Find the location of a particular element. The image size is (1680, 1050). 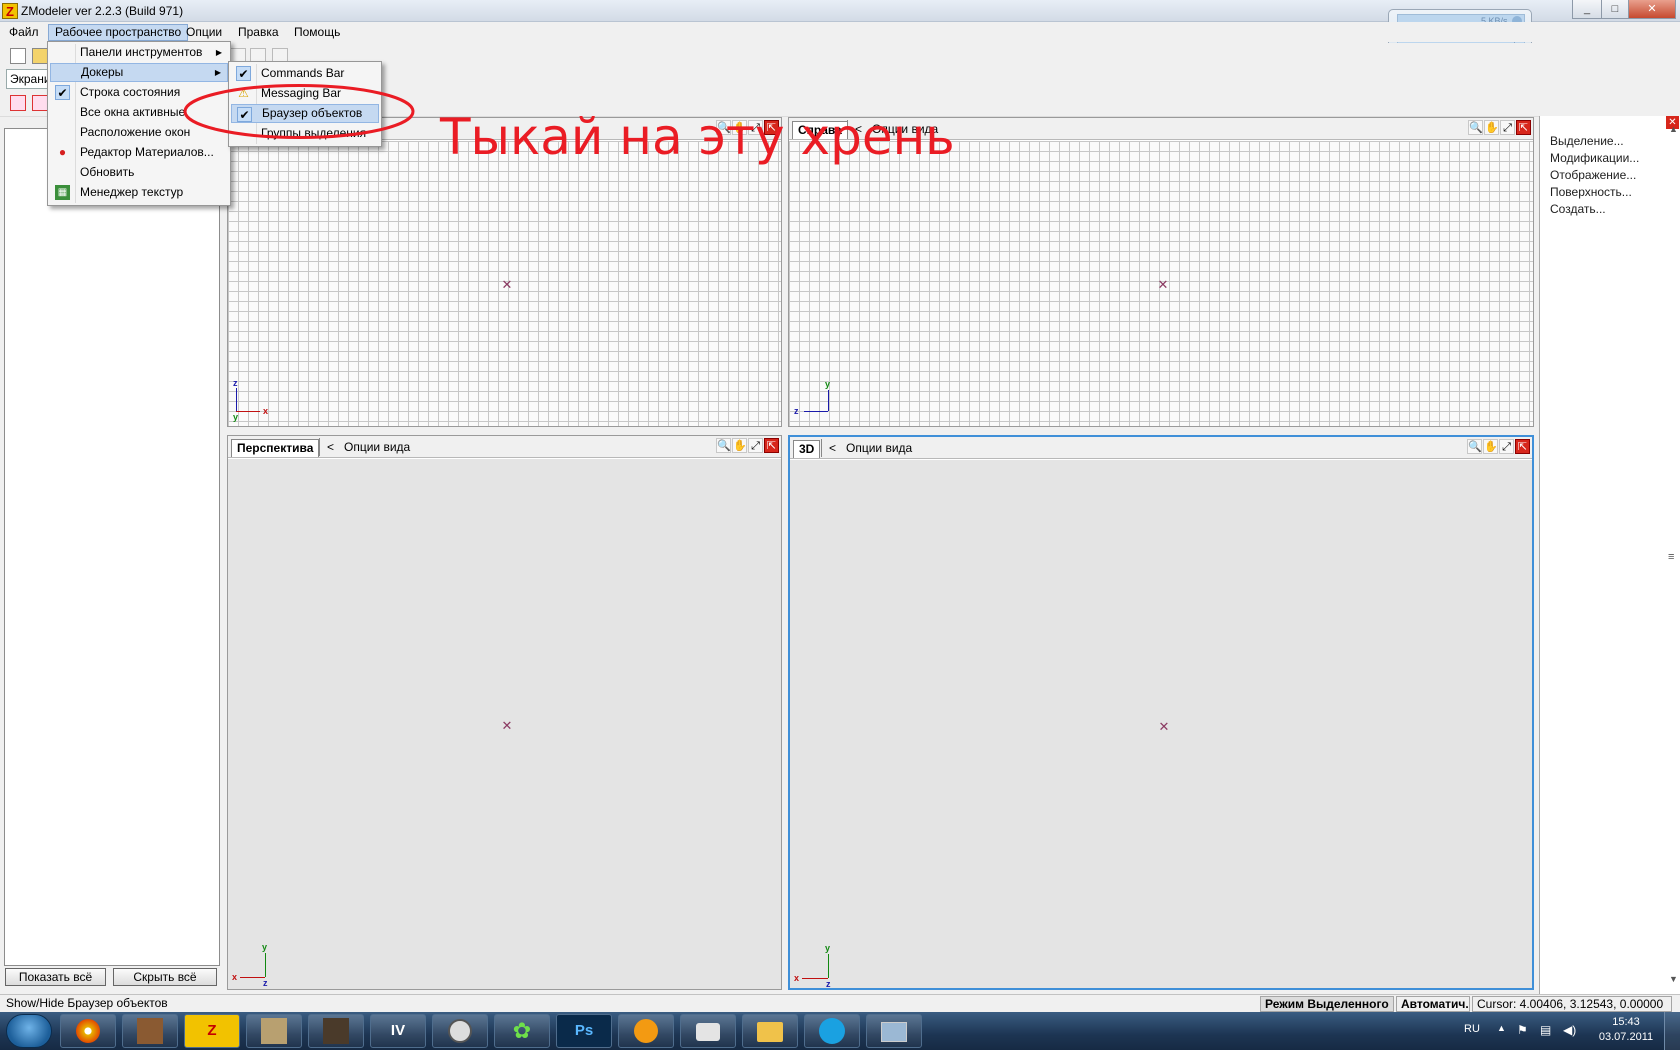

taskbar-skype-icon is located at coordinates (832, 1031).